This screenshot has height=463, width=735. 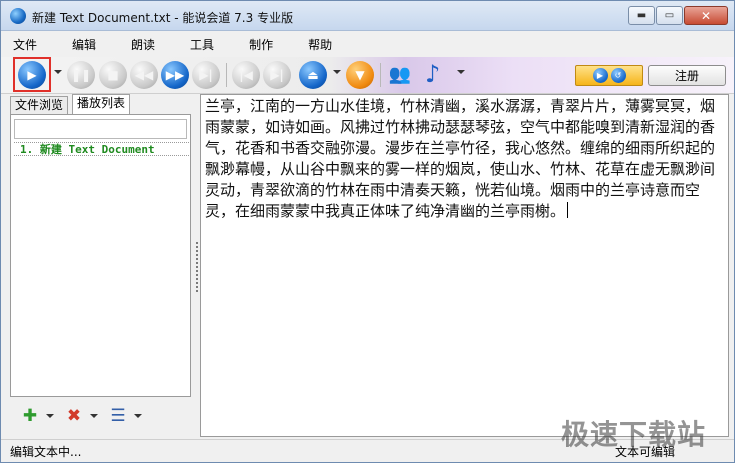 I want to click on chevron-down-icon: ▼, so click(x=360, y=75).